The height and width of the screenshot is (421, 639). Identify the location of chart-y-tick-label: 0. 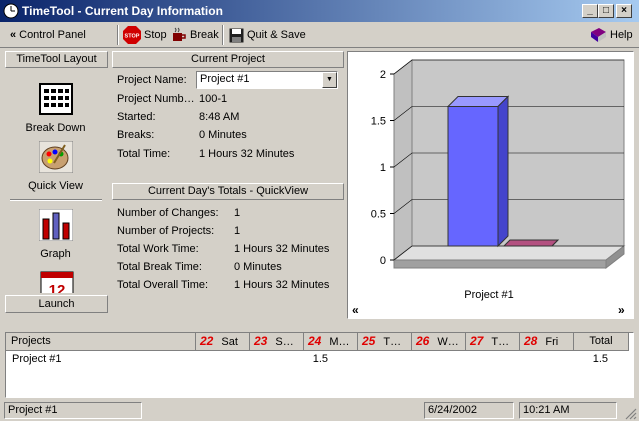
(383, 261).